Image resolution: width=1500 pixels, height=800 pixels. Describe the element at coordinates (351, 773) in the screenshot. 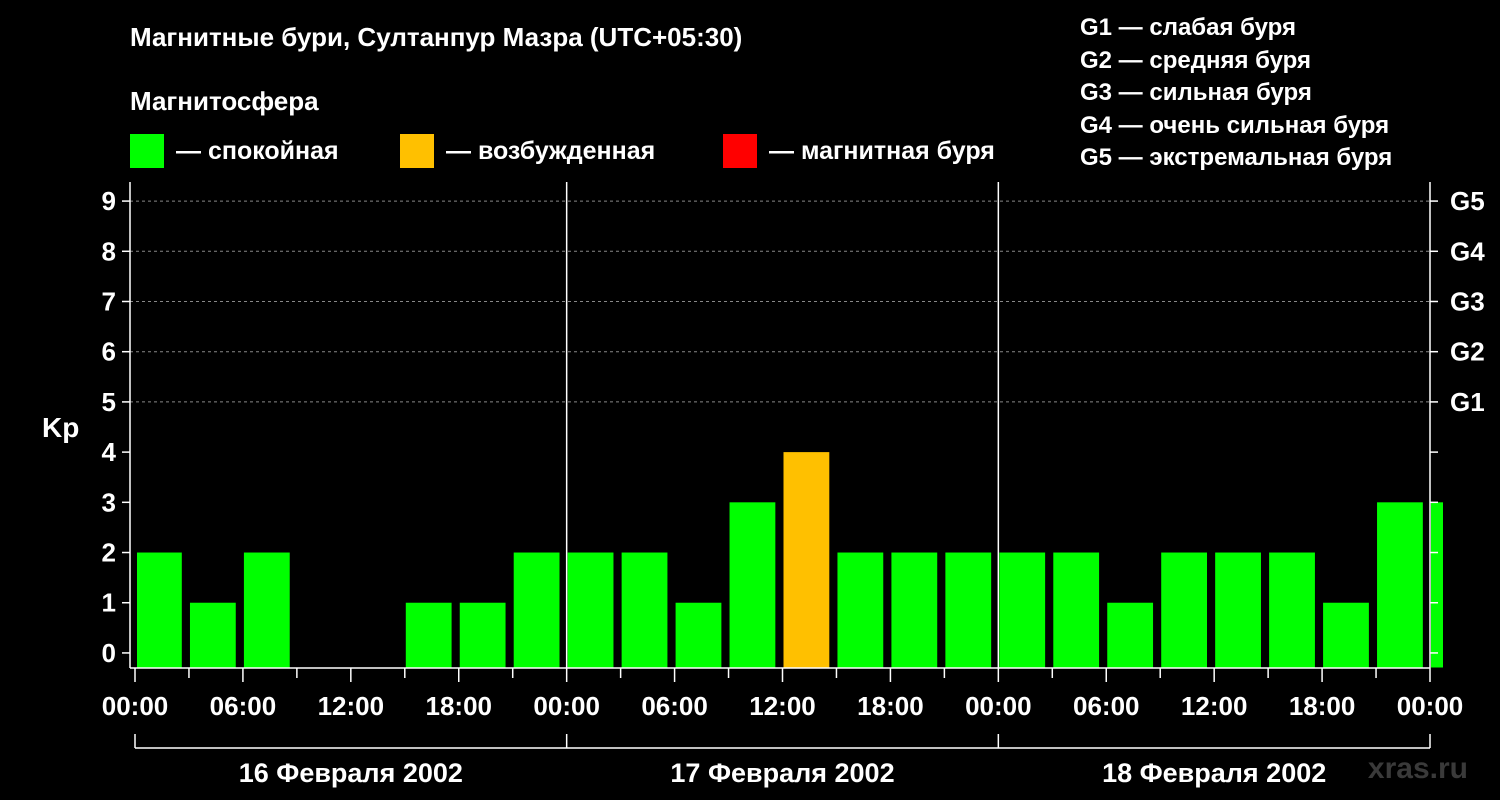

I see `day-label: 16 Февраля 2002` at that location.